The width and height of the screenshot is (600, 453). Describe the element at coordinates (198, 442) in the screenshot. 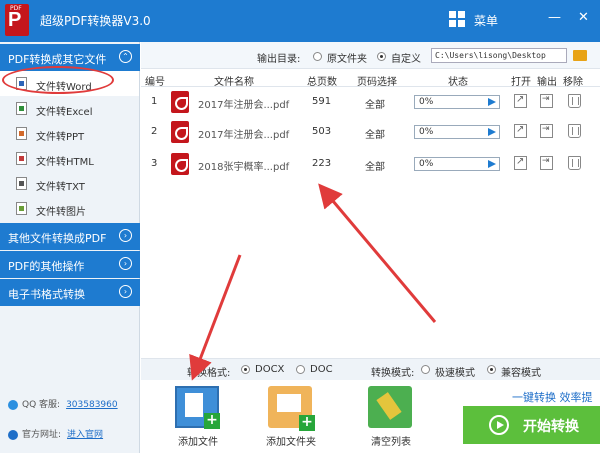

I see `add-file-label: 添加文件` at that location.